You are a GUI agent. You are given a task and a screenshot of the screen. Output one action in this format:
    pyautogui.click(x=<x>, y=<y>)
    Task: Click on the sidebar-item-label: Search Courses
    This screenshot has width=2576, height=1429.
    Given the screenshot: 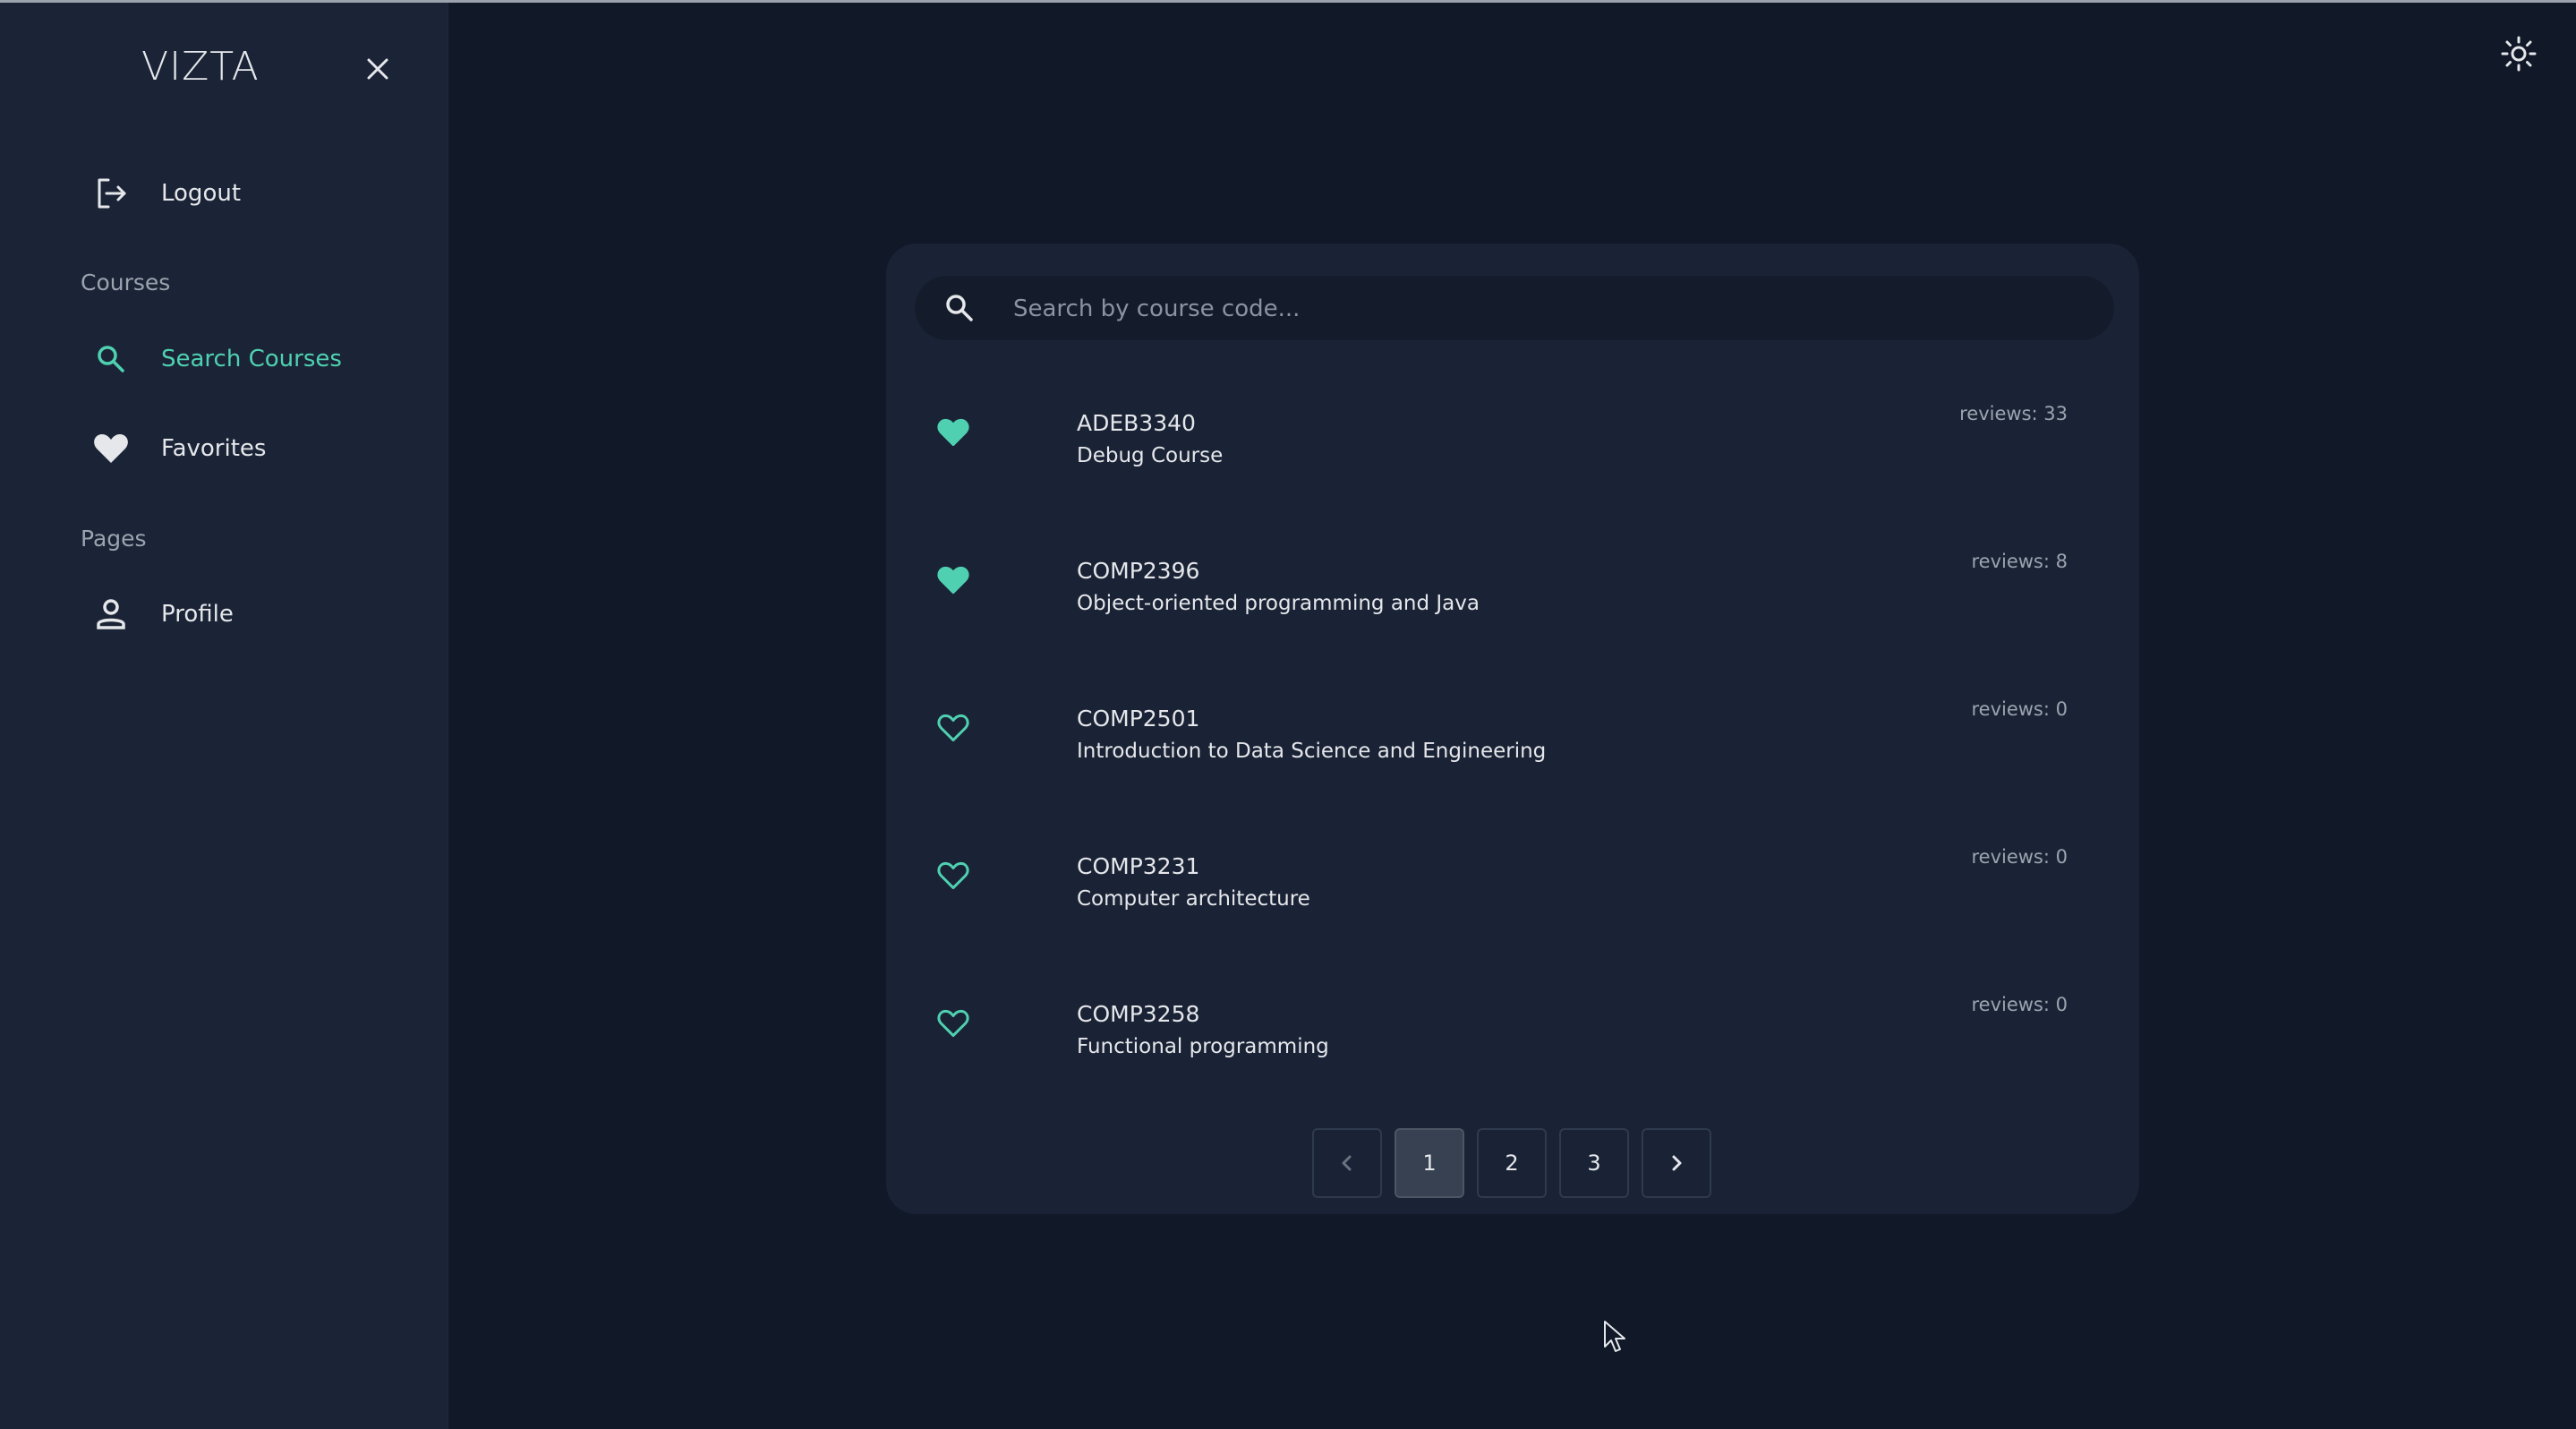 What is the action you would take?
    pyautogui.click(x=251, y=359)
    